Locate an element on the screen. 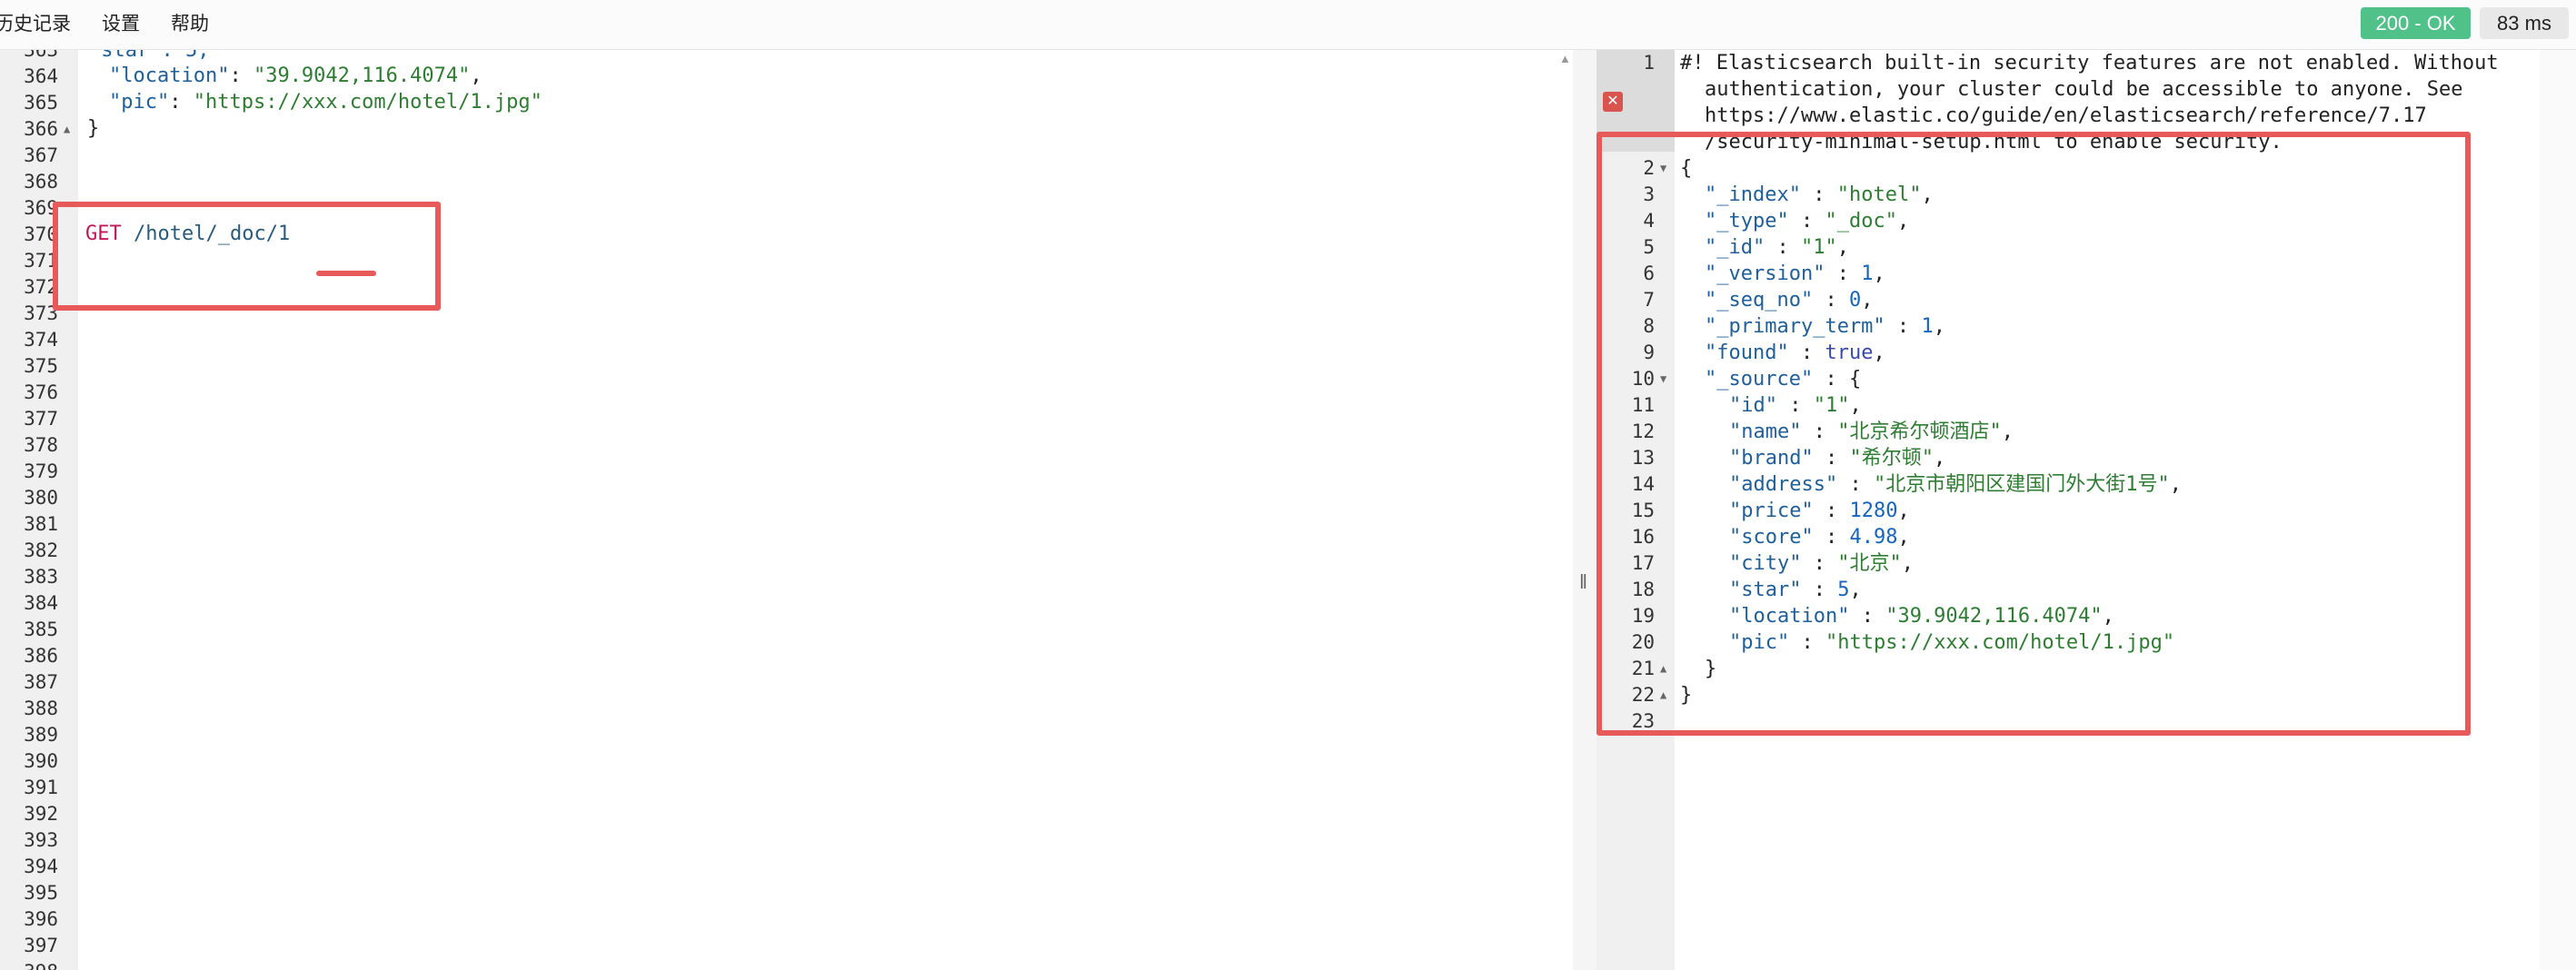 The width and height of the screenshot is (2576, 970). line-number: 396 is located at coordinates (41, 919).